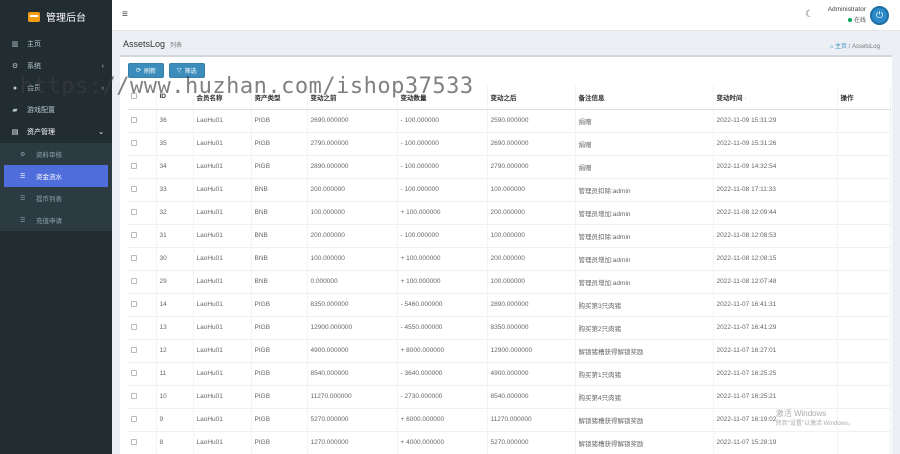 This screenshot has height=454, width=900. What do you see at coordinates (34, 88) in the screenshot?
I see `sidebar-item-label: 会员` at bounding box center [34, 88].